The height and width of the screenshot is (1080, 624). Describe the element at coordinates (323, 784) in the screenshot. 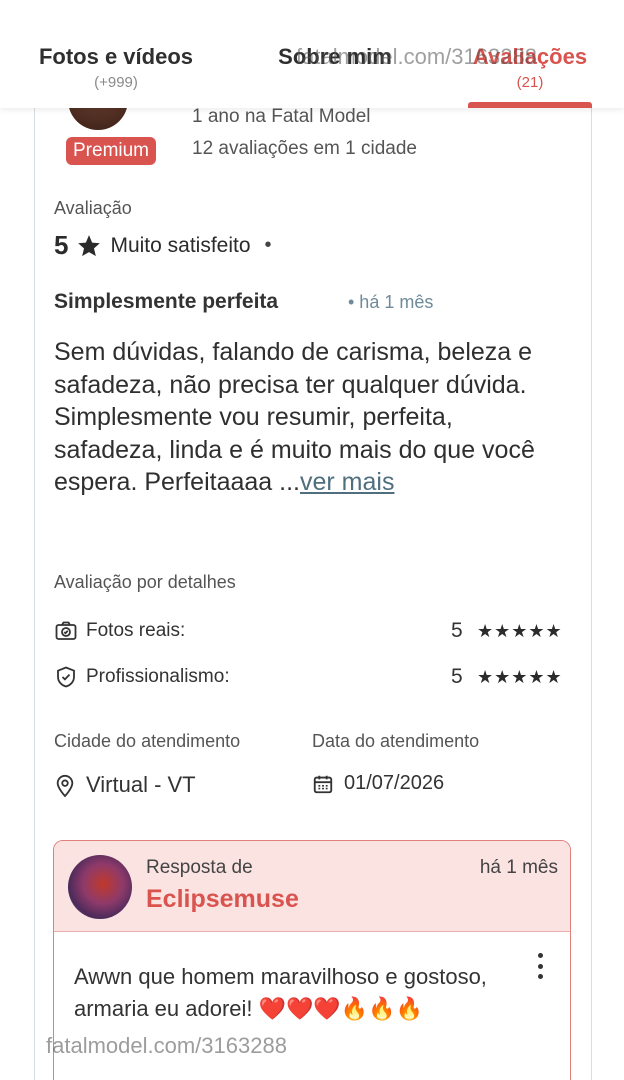

I see `calendar-icon` at that location.